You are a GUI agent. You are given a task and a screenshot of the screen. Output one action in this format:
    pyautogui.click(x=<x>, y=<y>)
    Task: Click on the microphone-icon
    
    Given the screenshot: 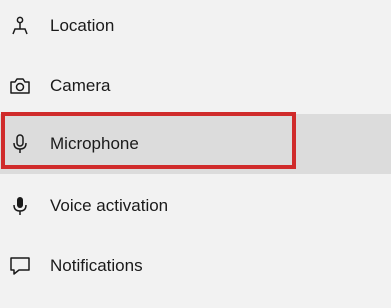 What is the action you would take?
    pyautogui.click(x=20, y=144)
    